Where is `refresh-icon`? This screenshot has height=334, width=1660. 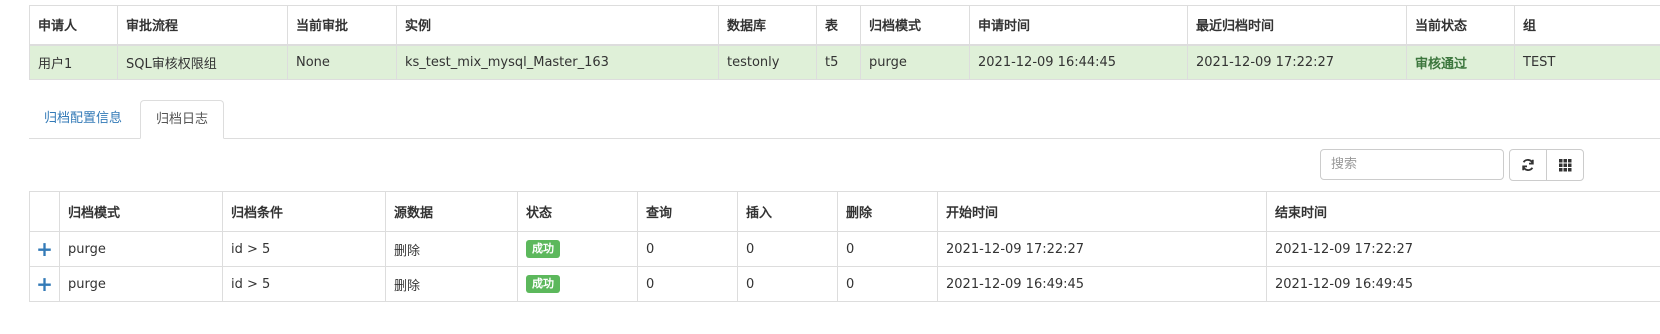
refresh-icon is located at coordinates (1528, 165).